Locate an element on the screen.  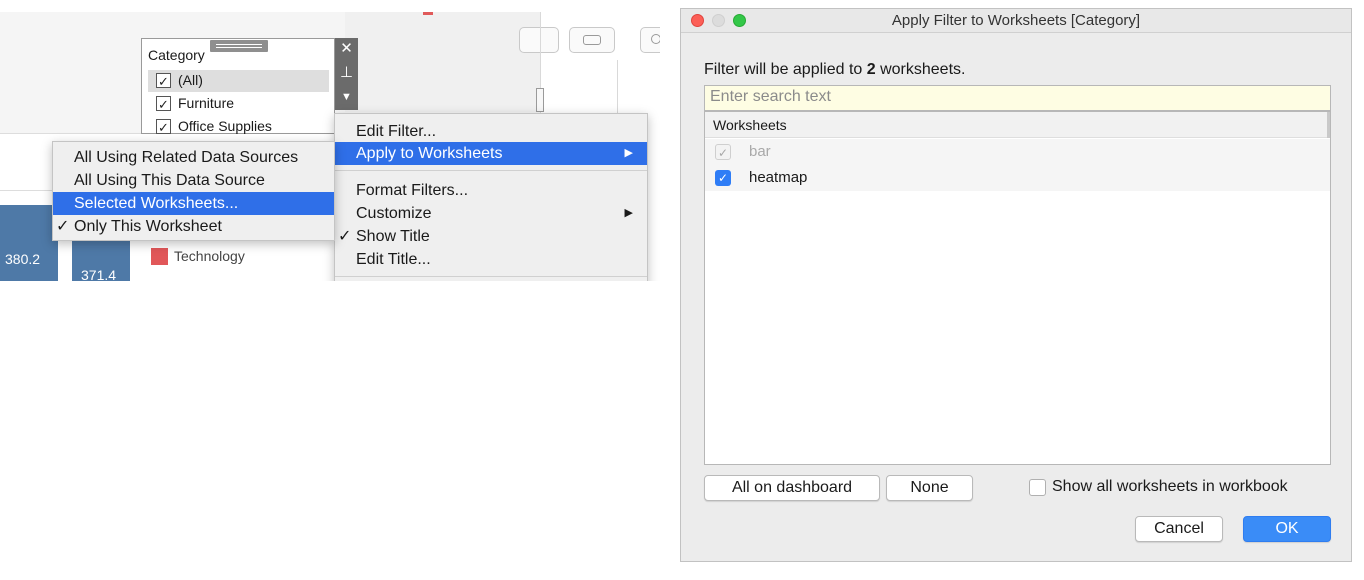
tag-icon is located at coordinates (592, 40).